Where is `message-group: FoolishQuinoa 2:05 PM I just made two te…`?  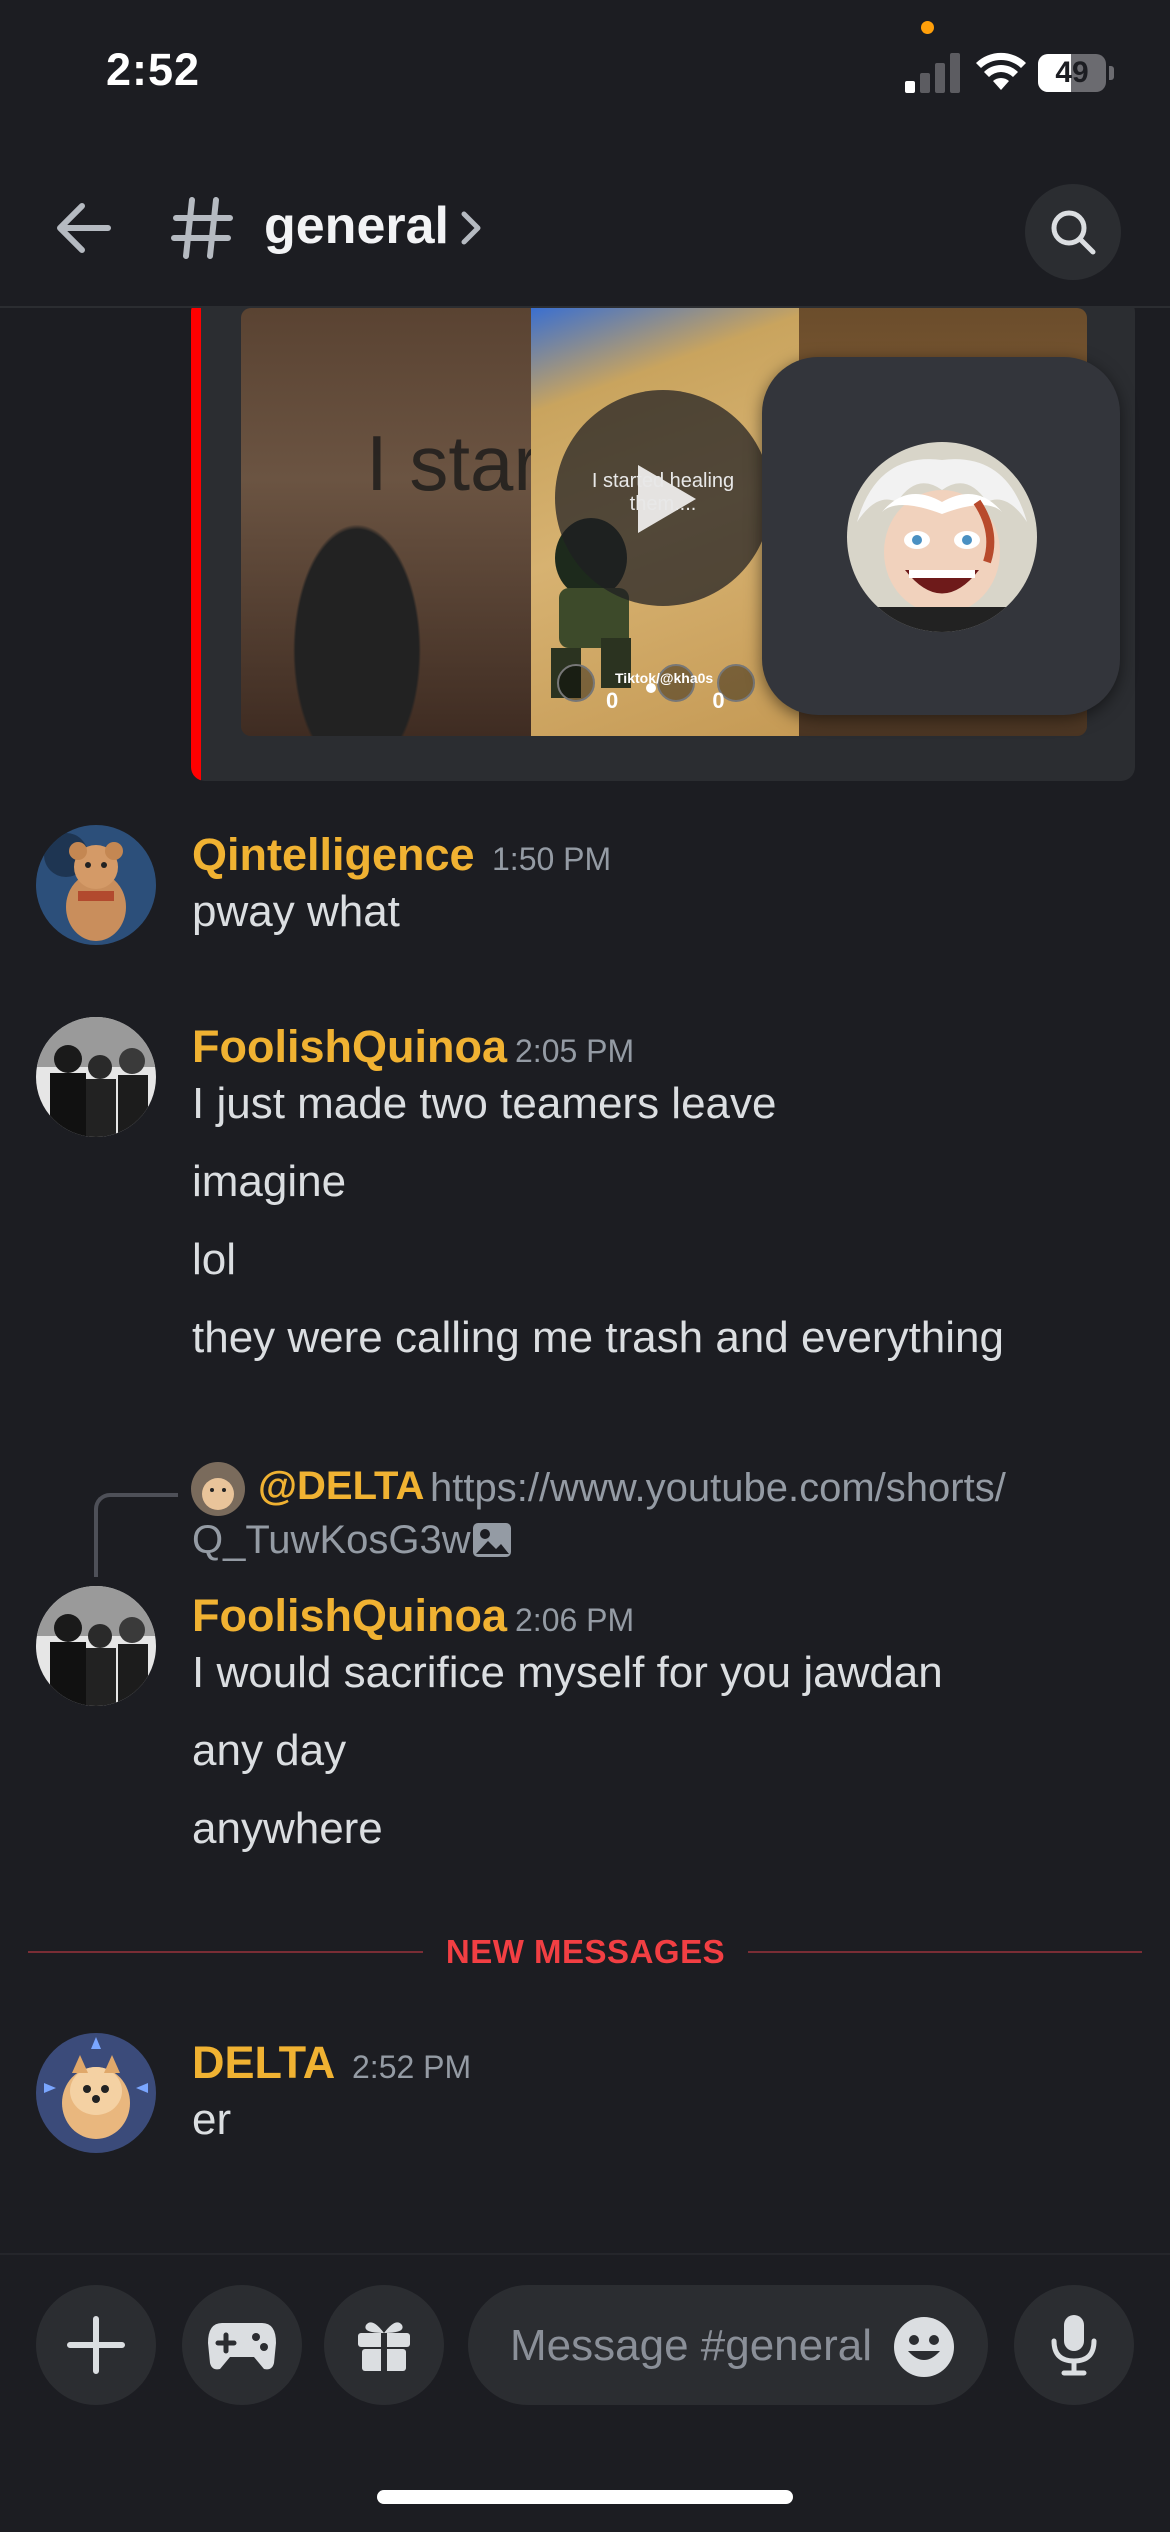 message-group: FoolishQuinoa 2:05 PM I just made two te… is located at coordinates (585, 1189).